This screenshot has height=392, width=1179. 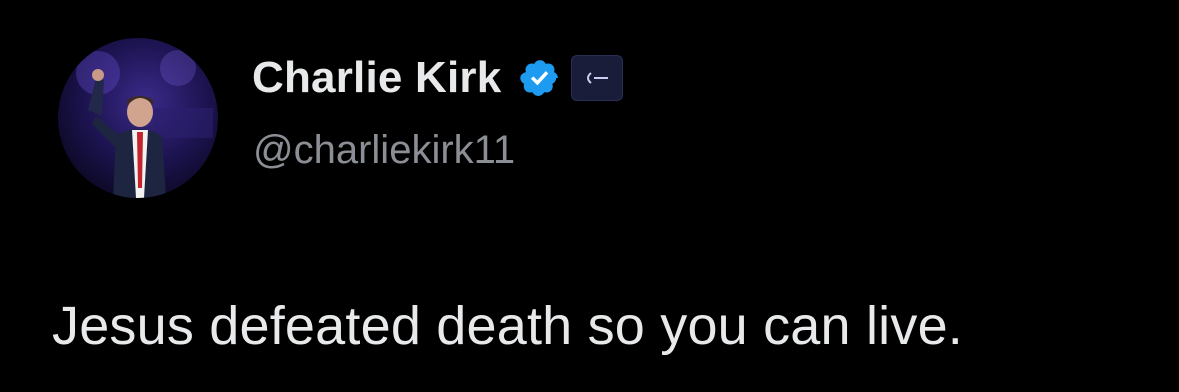 What do you see at coordinates (376, 78) in the screenshot?
I see `author-display-name: Charlie Kirk` at bounding box center [376, 78].